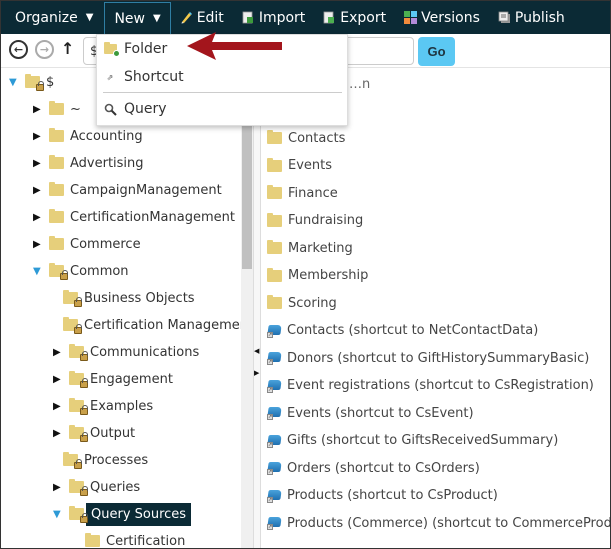 The height and width of the screenshot is (549, 611). Describe the element at coordinates (539, 17) in the screenshot. I see `publish-label: Publish` at that location.